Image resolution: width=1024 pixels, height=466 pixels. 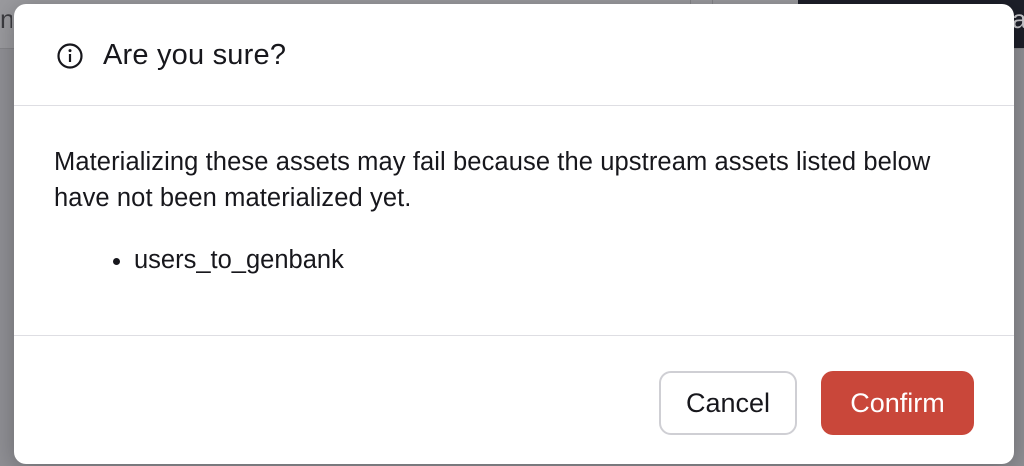 What do you see at coordinates (897, 403) in the screenshot?
I see `confirm-button: Confirm` at bounding box center [897, 403].